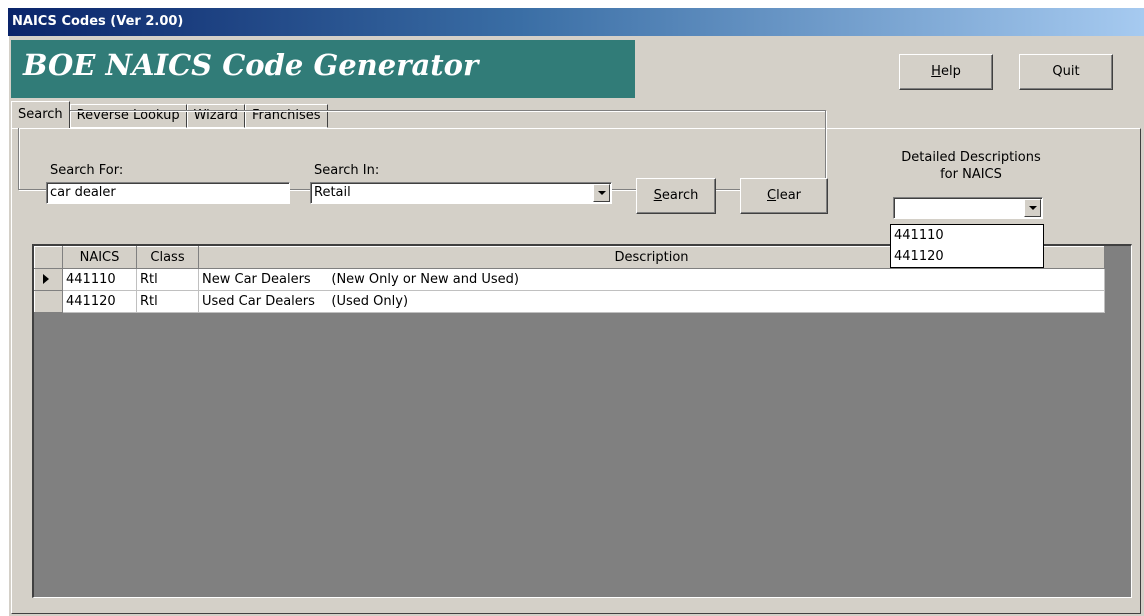 The width and height of the screenshot is (1144, 616). What do you see at coordinates (168, 193) in the screenshot?
I see `search-for-input: car dealer` at bounding box center [168, 193].